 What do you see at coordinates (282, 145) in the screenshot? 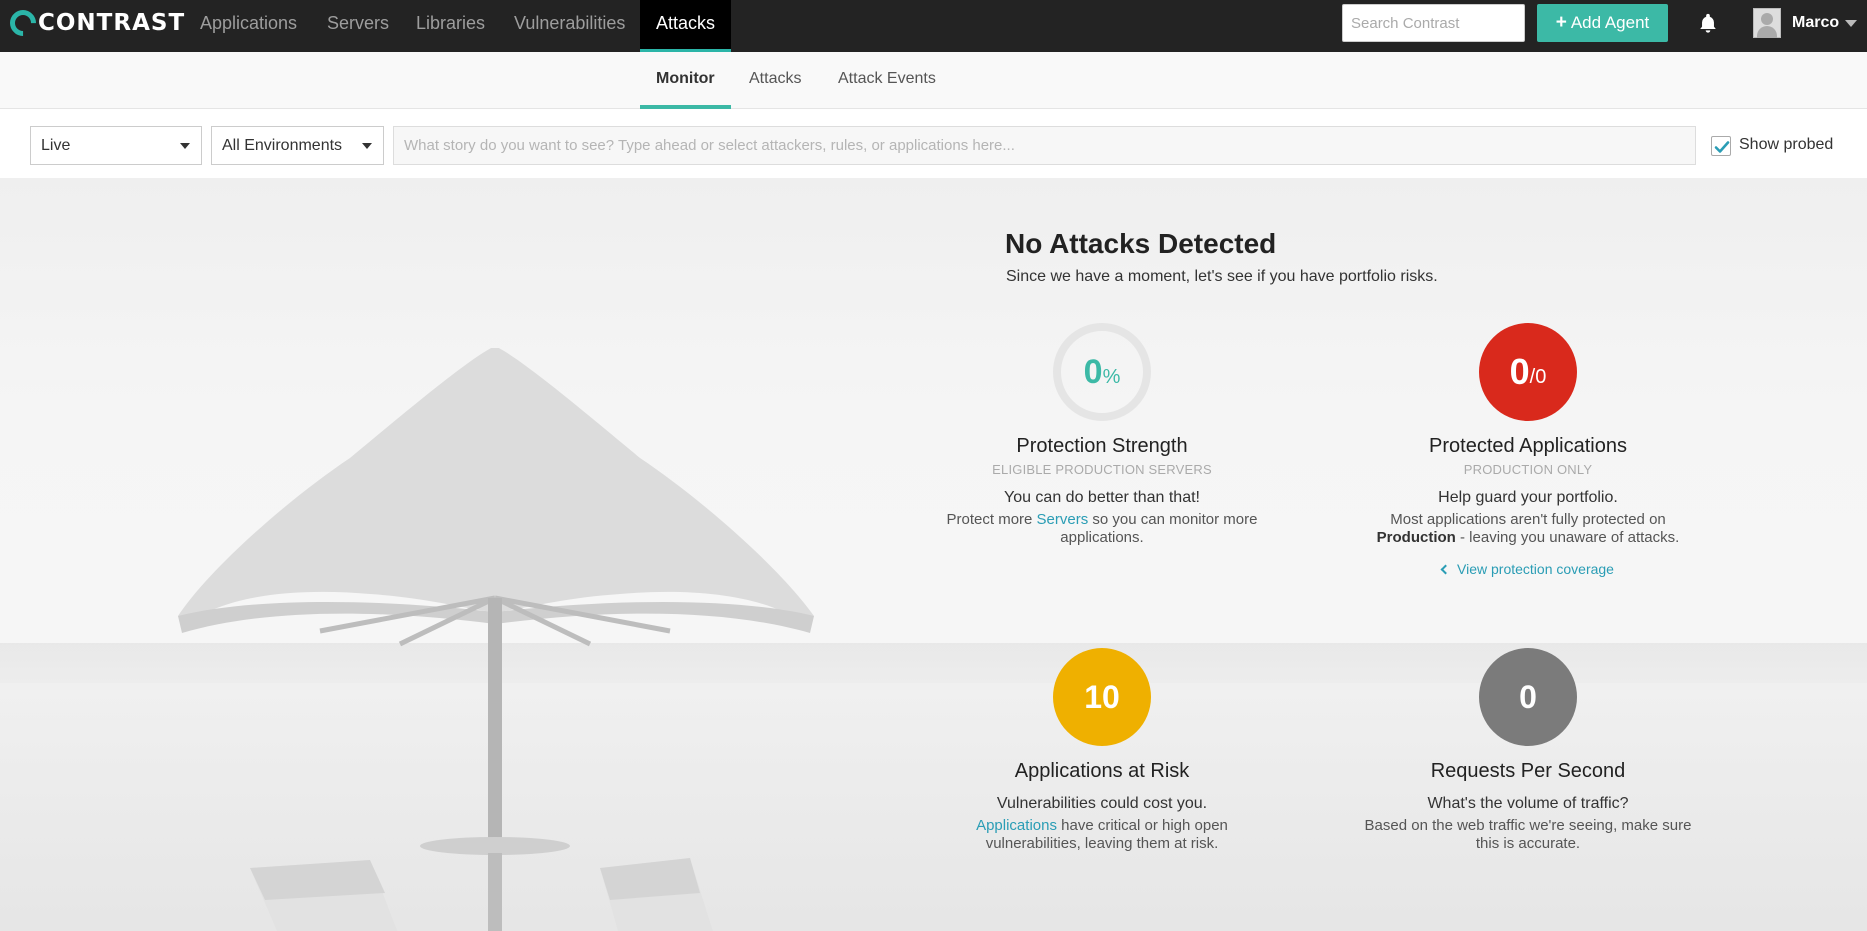
I see `environment-value: All Environments` at bounding box center [282, 145].